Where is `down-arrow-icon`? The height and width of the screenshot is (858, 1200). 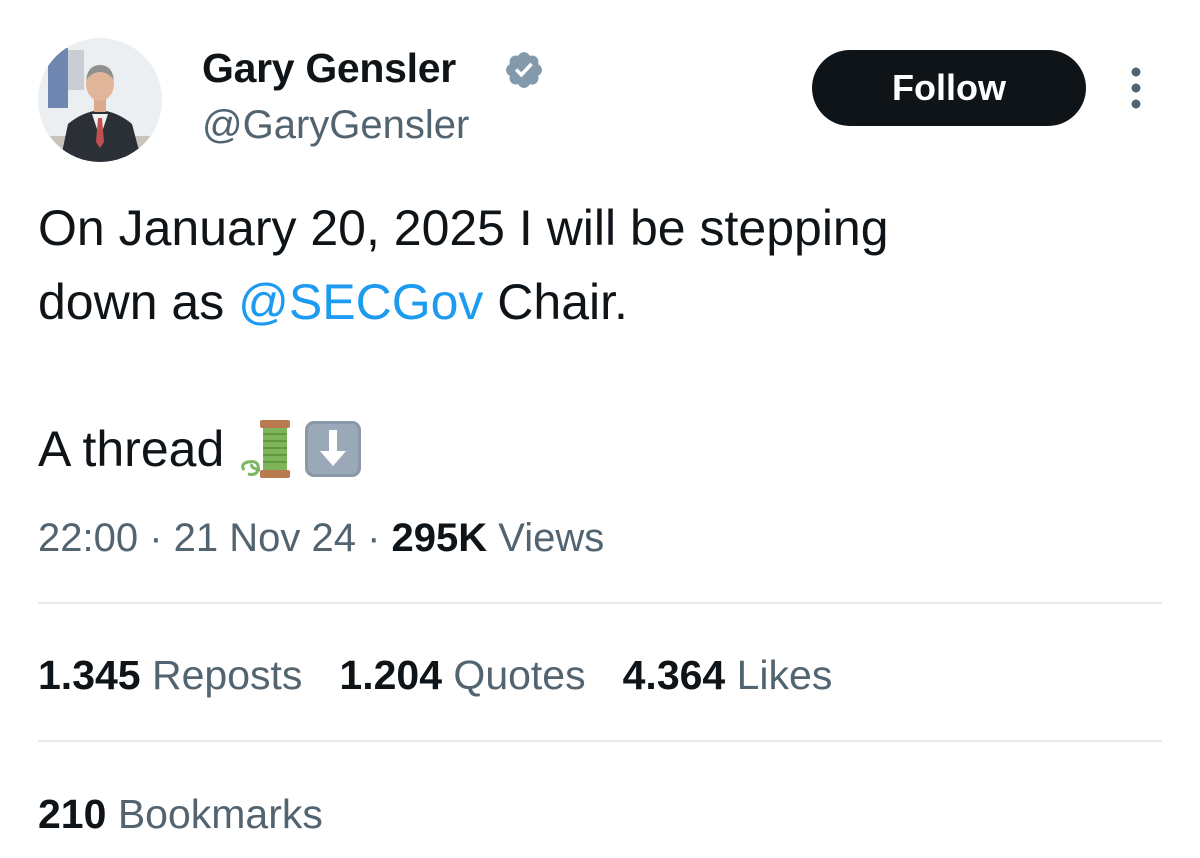 down-arrow-icon is located at coordinates (333, 449).